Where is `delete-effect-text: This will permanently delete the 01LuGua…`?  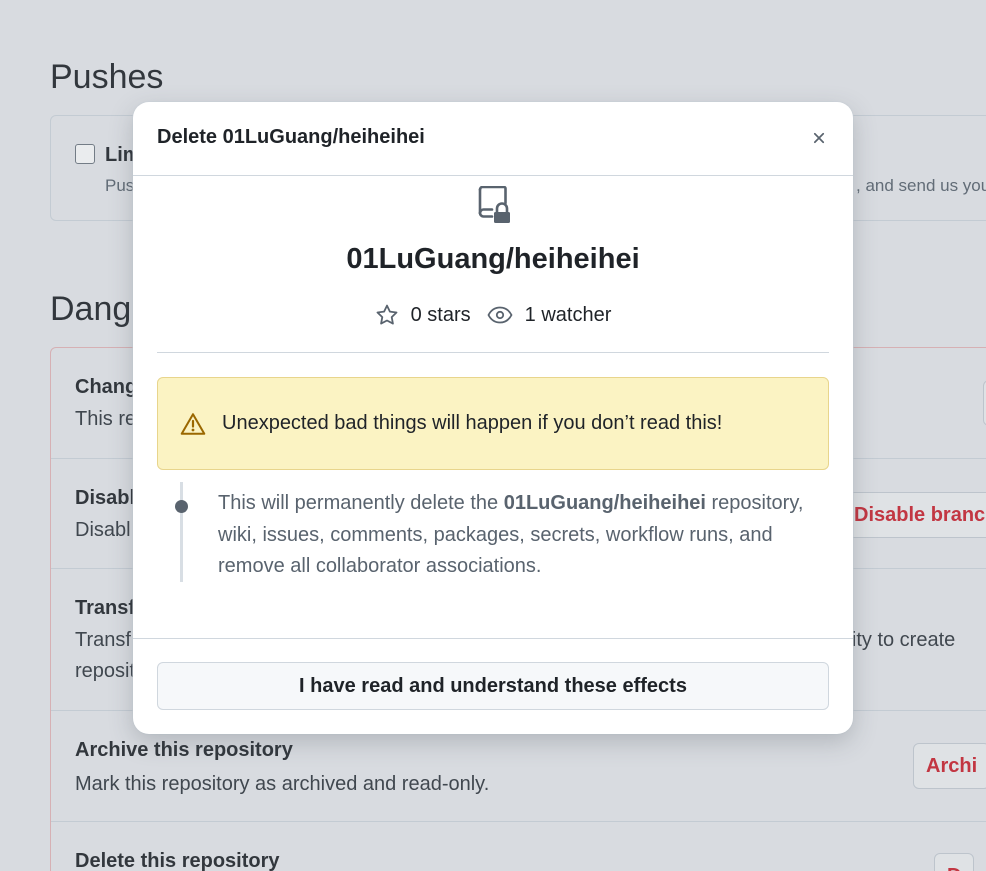
delete-effect-text: This will permanently delete the 01LuGua… is located at coordinates (523, 535).